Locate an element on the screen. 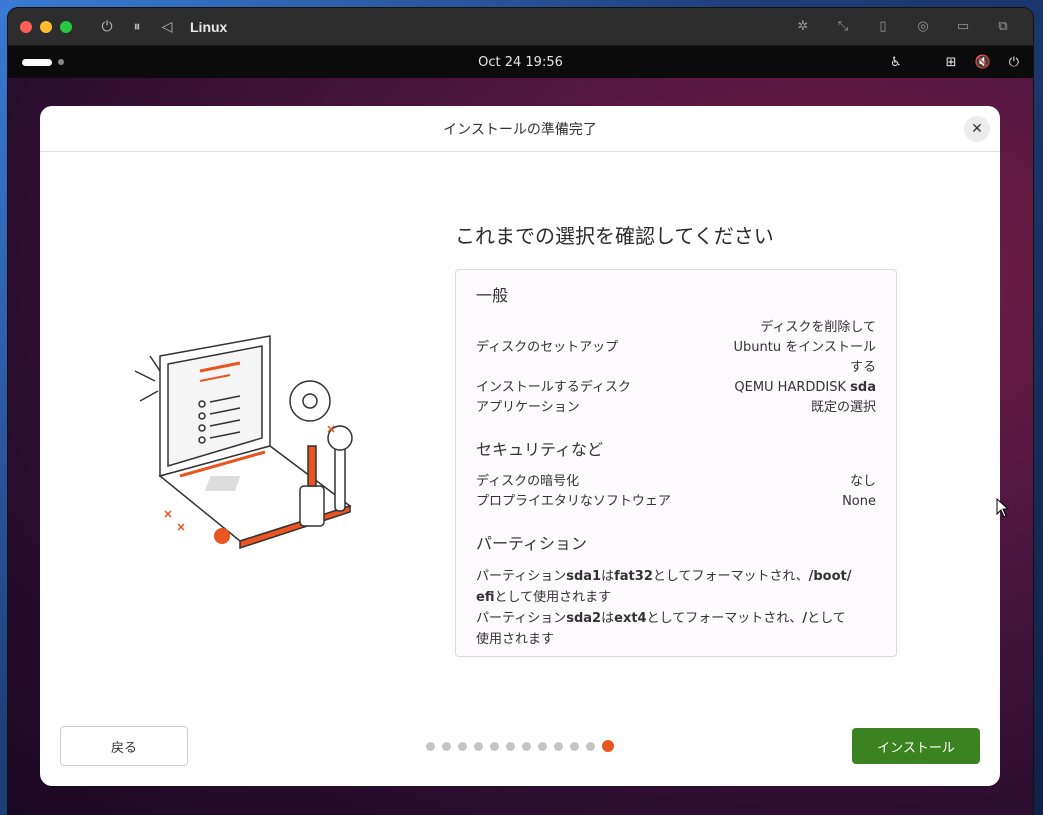  laptop-tools-illustration is located at coordinates (243, 442).